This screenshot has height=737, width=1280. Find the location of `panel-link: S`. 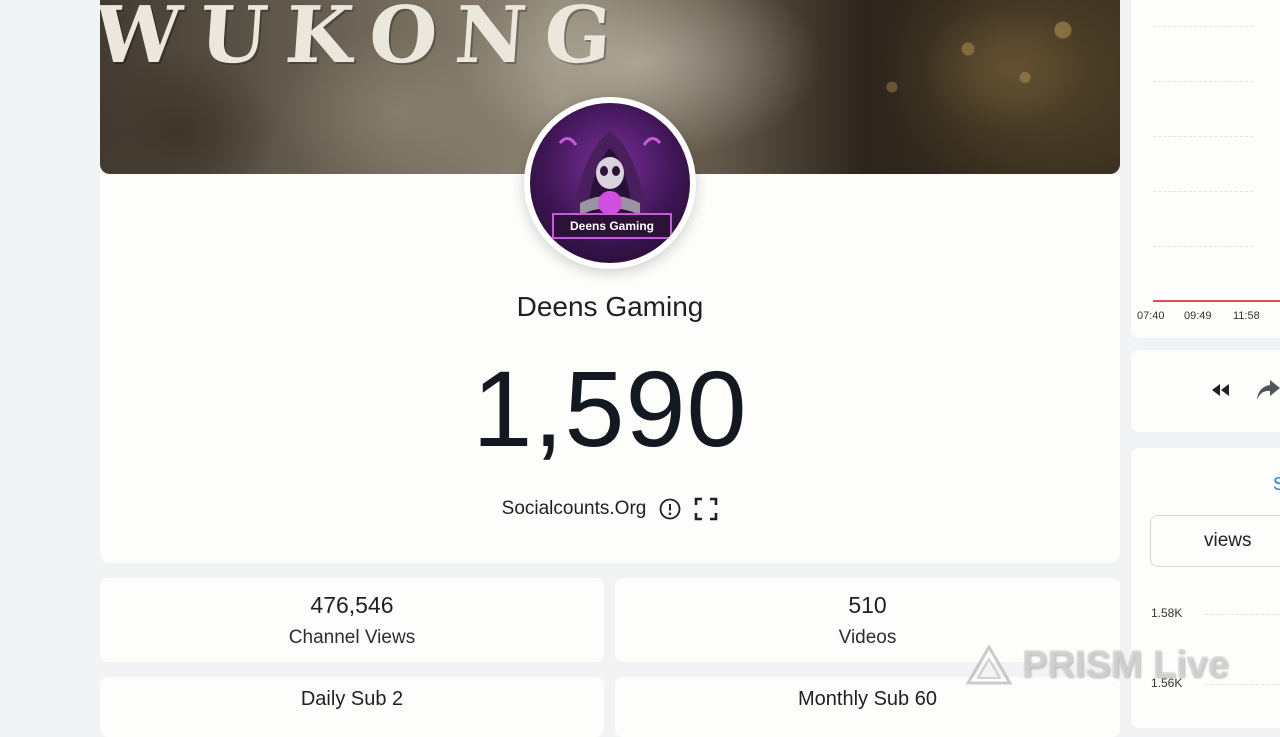

panel-link: S is located at coordinates (1276, 484).